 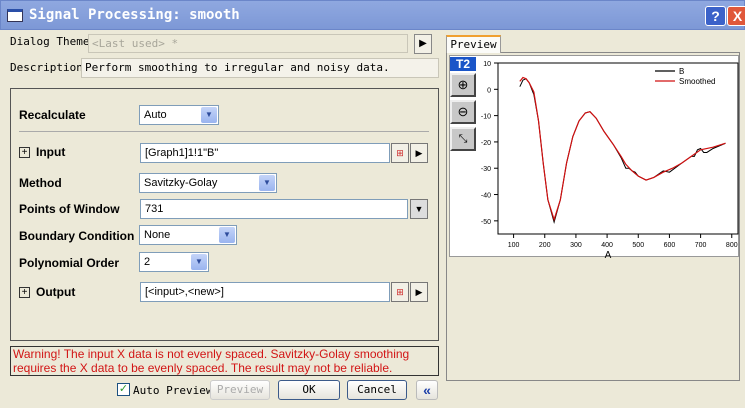 What do you see at coordinates (77, 236) in the screenshot?
I see `boundary-label: Boundary Condition` at bounding box center [77, 236].